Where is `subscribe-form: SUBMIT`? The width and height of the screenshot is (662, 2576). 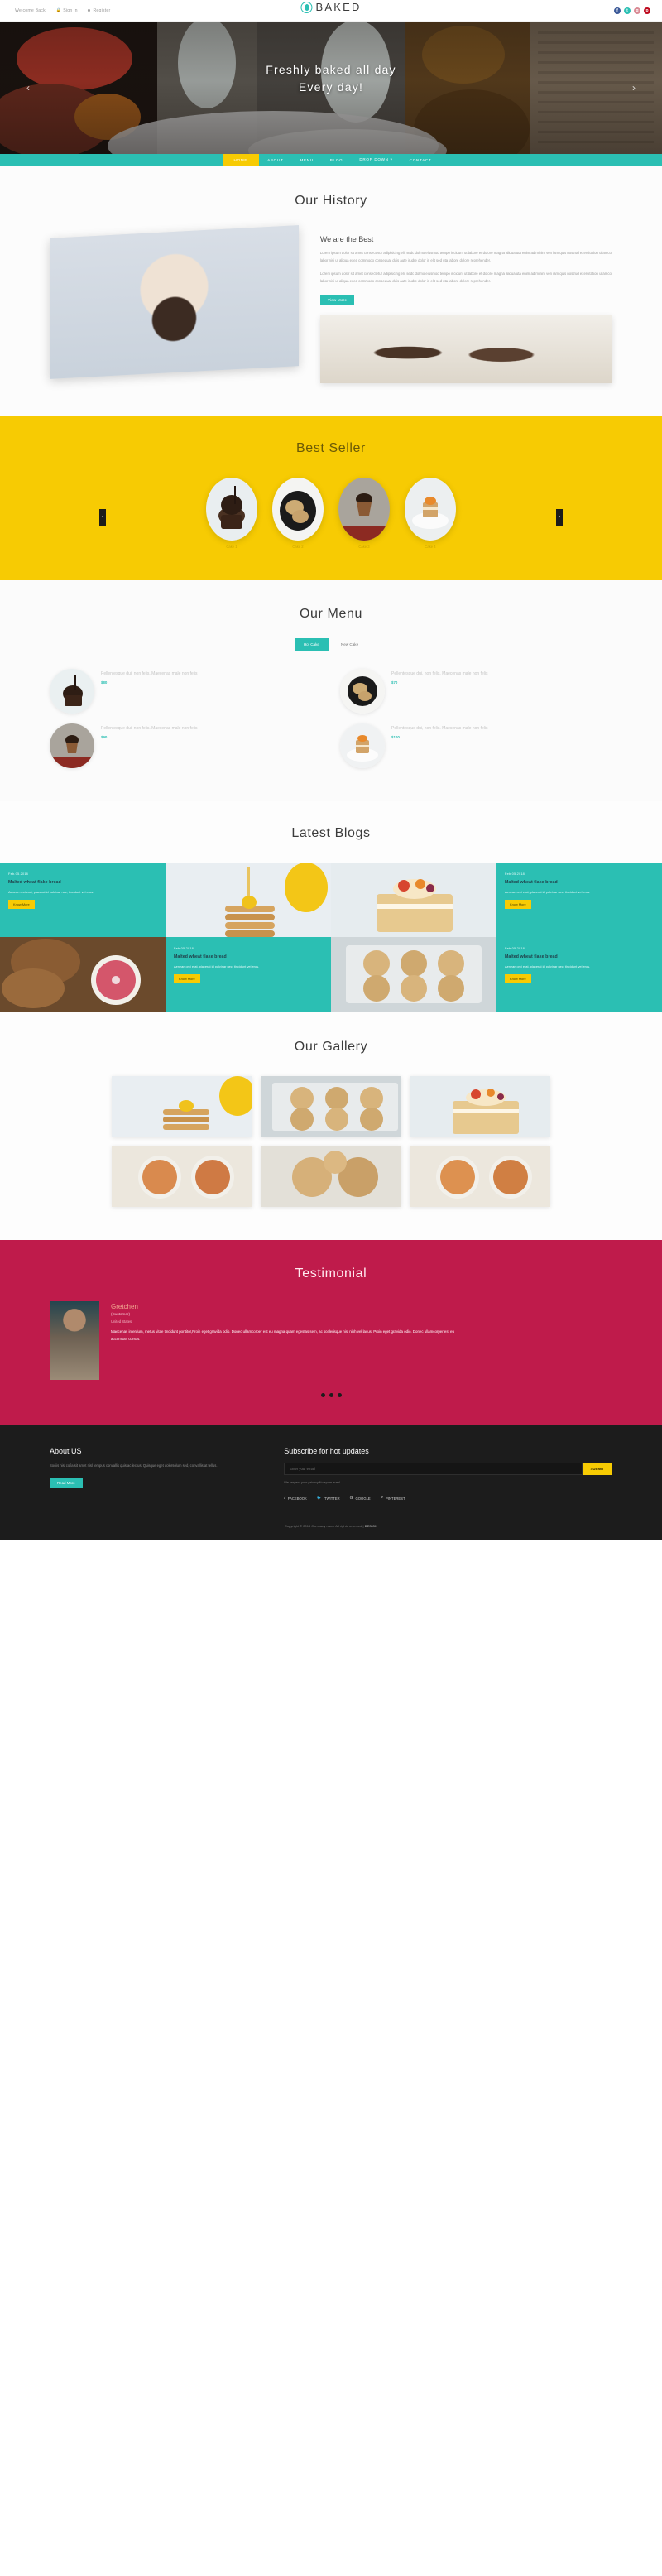 subscribe-form: SUBMIT is located at coordinates (448, 1469).